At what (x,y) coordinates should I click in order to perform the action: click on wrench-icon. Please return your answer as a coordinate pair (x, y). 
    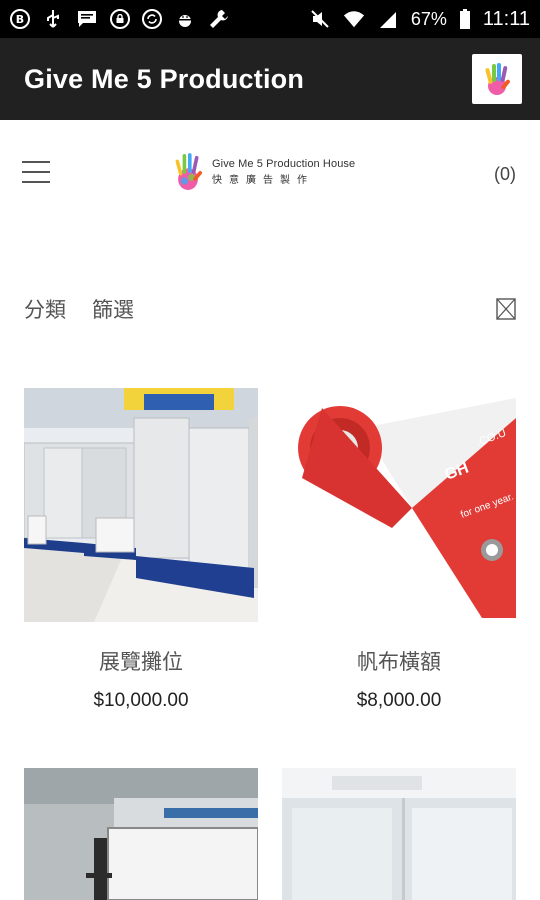
    Looking at the image, I should click on (219, 19).